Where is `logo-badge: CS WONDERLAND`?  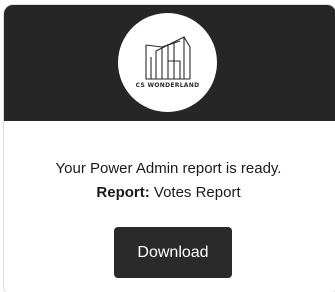
logo-badge: CS WONDERLAND is located at coordinates (167, 62).